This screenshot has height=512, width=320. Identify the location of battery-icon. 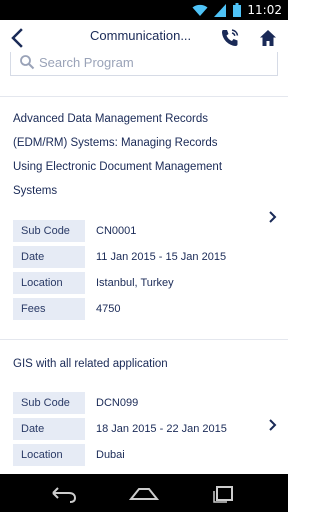
(237, 10).